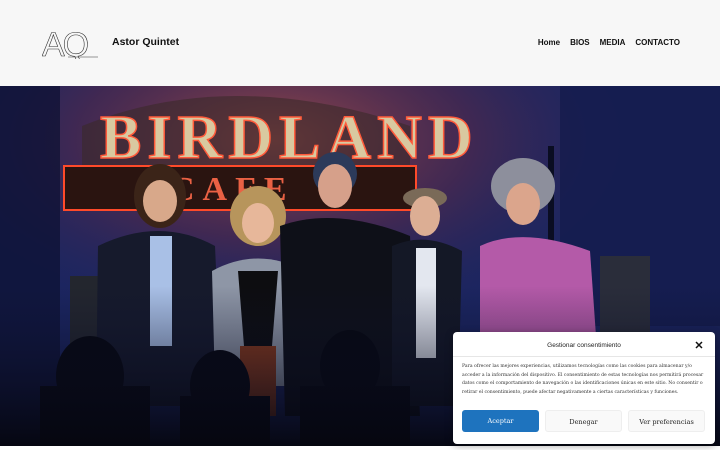  What do you see at coordinates (65, 43) in the screenshot?
I see `logo-letters: AQ` at bounding box center [65, 43].